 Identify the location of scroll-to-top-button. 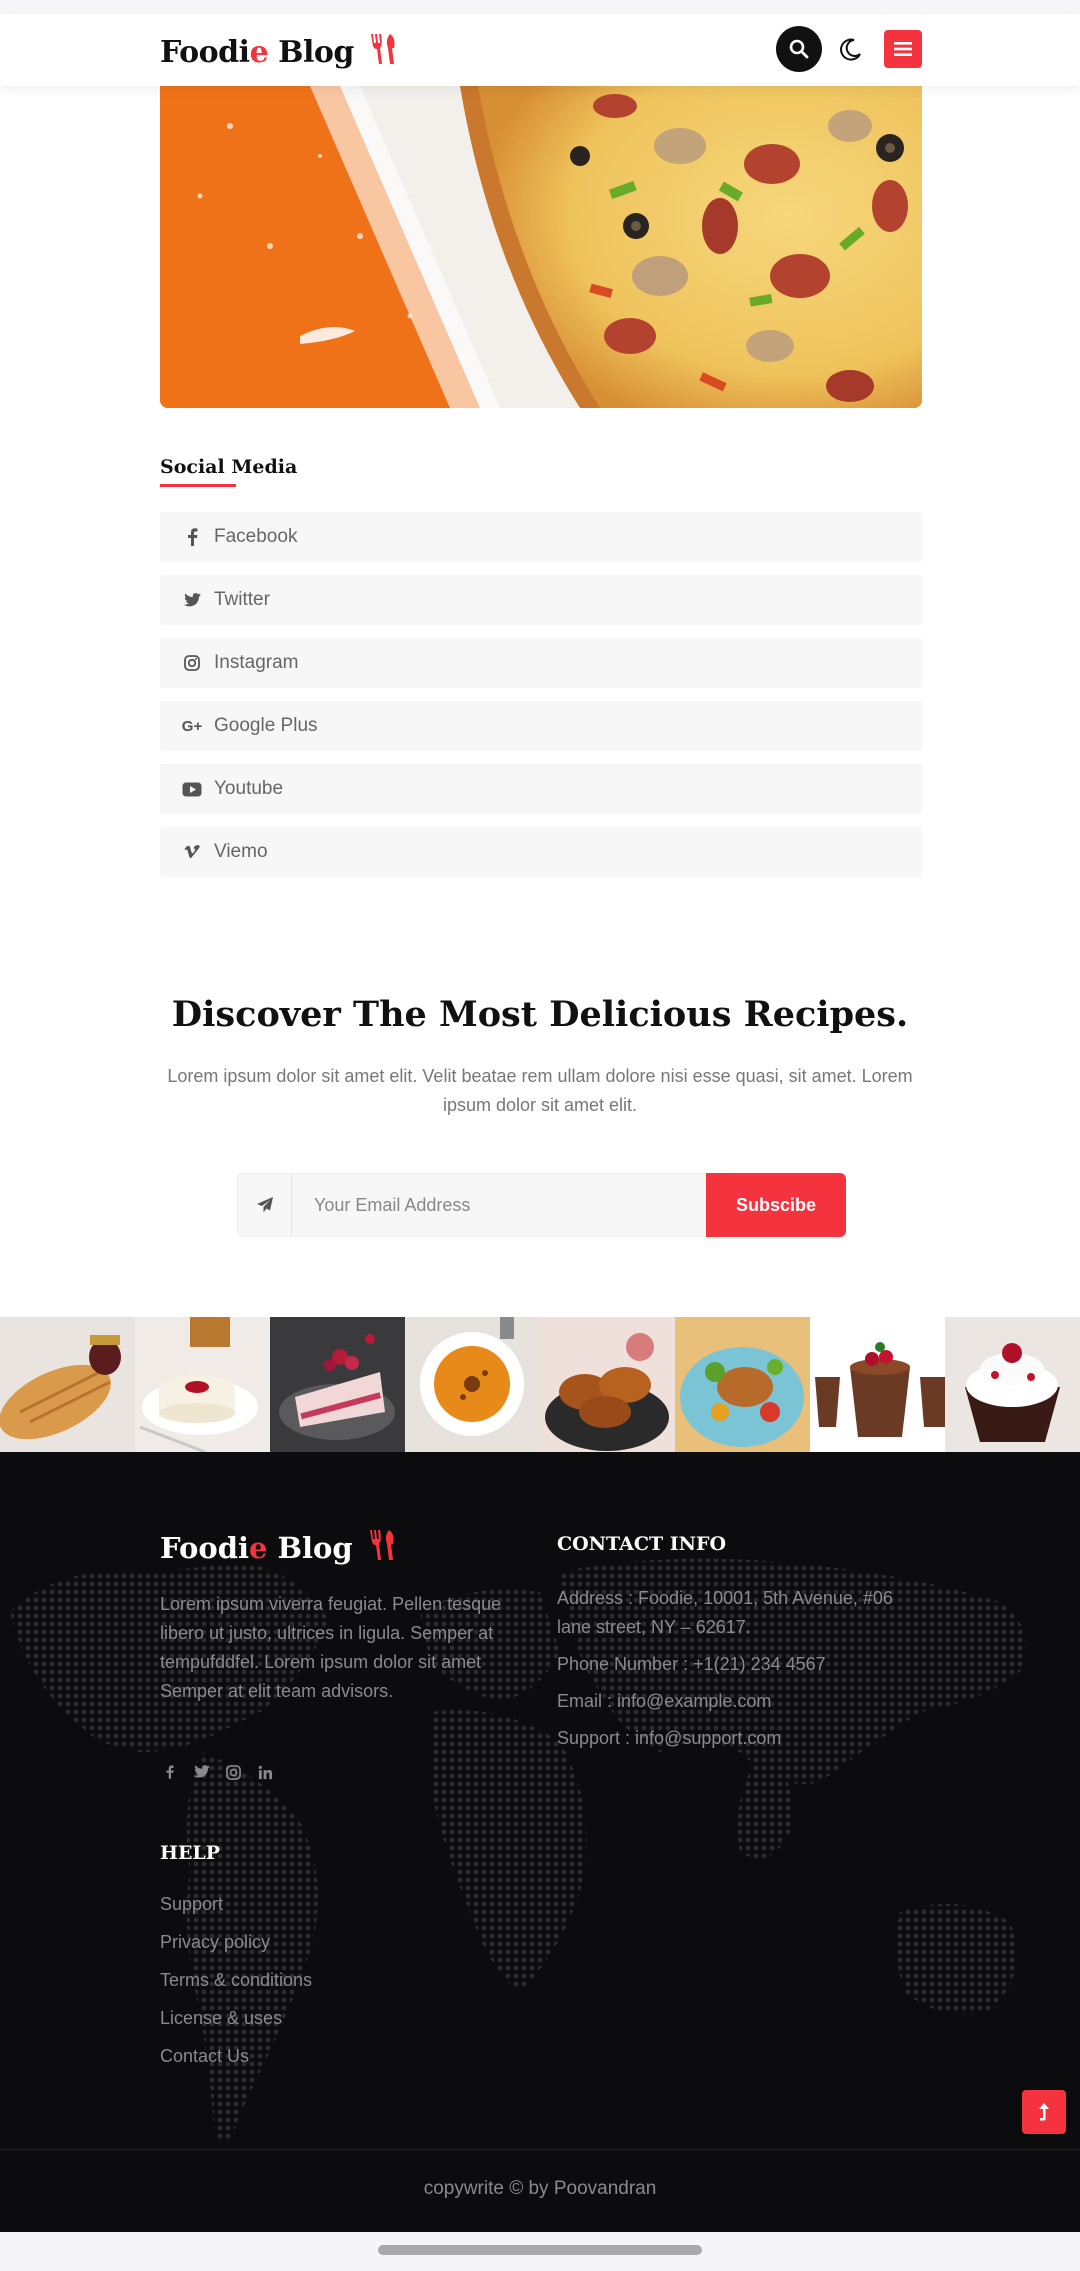
(1044, 2112).